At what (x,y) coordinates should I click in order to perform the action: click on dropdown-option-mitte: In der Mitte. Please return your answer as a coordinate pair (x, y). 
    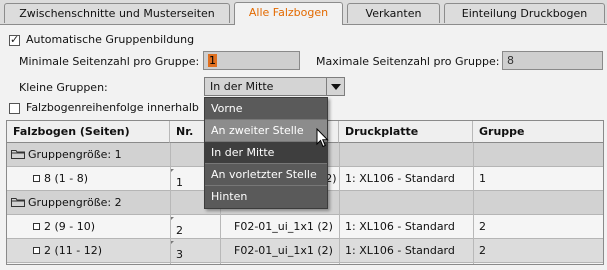
    Looking at the image, I should click on (266, 153).